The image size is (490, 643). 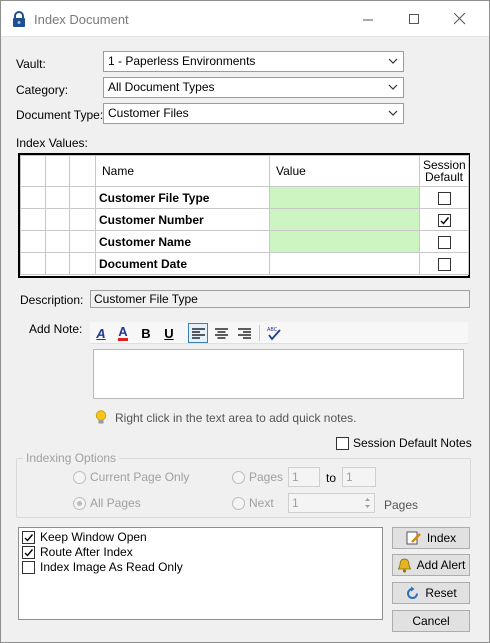 I want to click on bold-button: B, so click(x=146, y=333).